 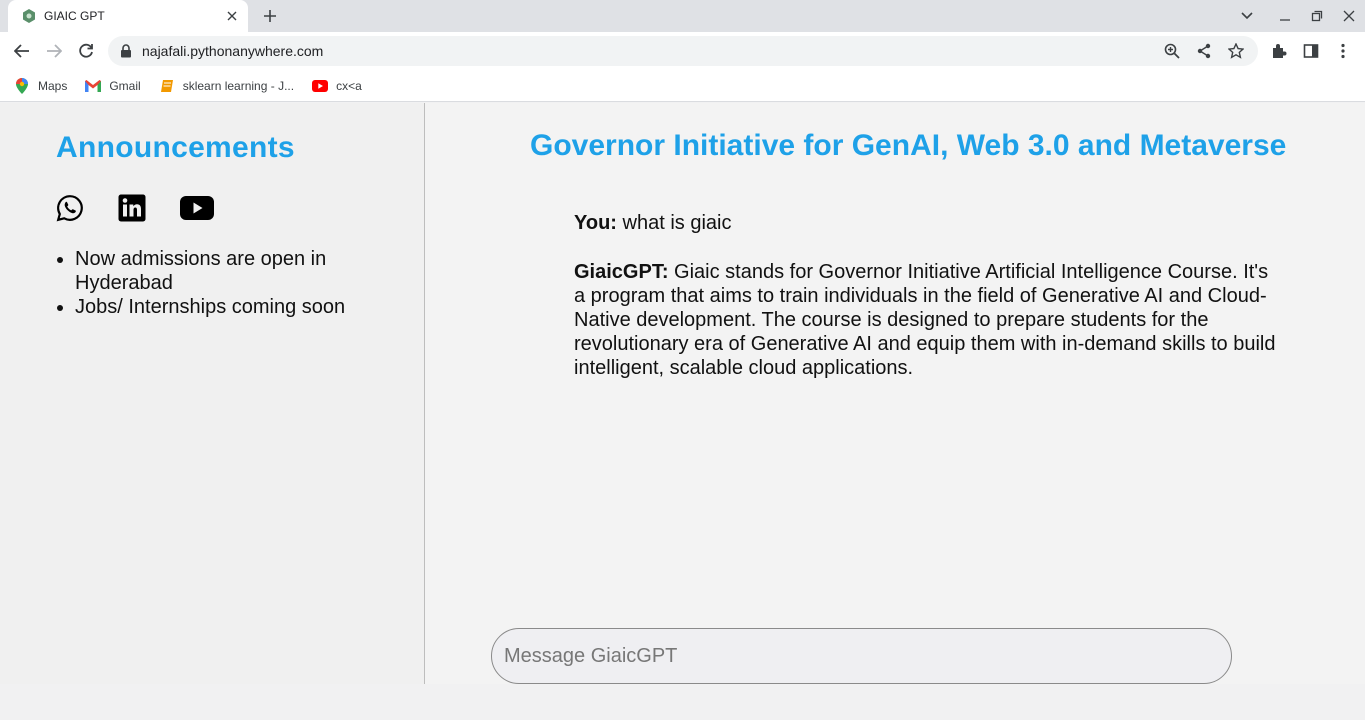 I want to click on reload-icon, so click(x=86, y=51).